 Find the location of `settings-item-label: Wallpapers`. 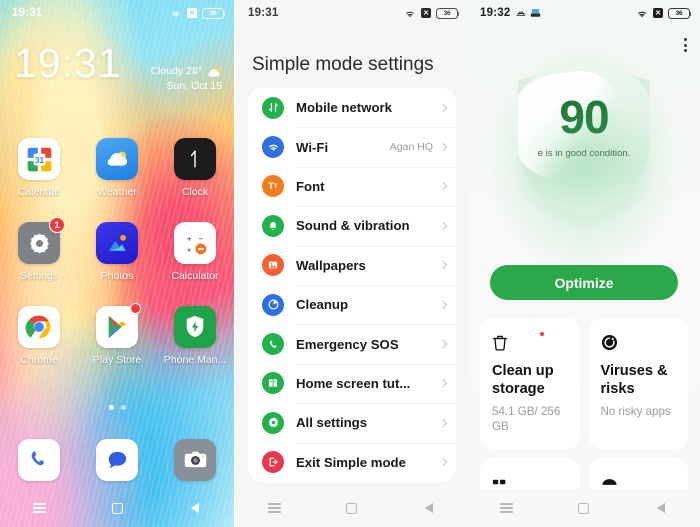

settings-item-label: Wallpapers is located at coordinates (331, 265).